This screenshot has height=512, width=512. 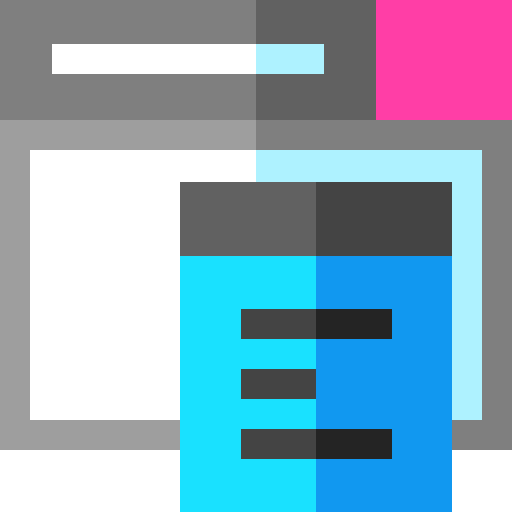 What do you see at coordinates (384, 384) in the screenshot?
I see `document-body-shaded` at bounding box center [384, 384].